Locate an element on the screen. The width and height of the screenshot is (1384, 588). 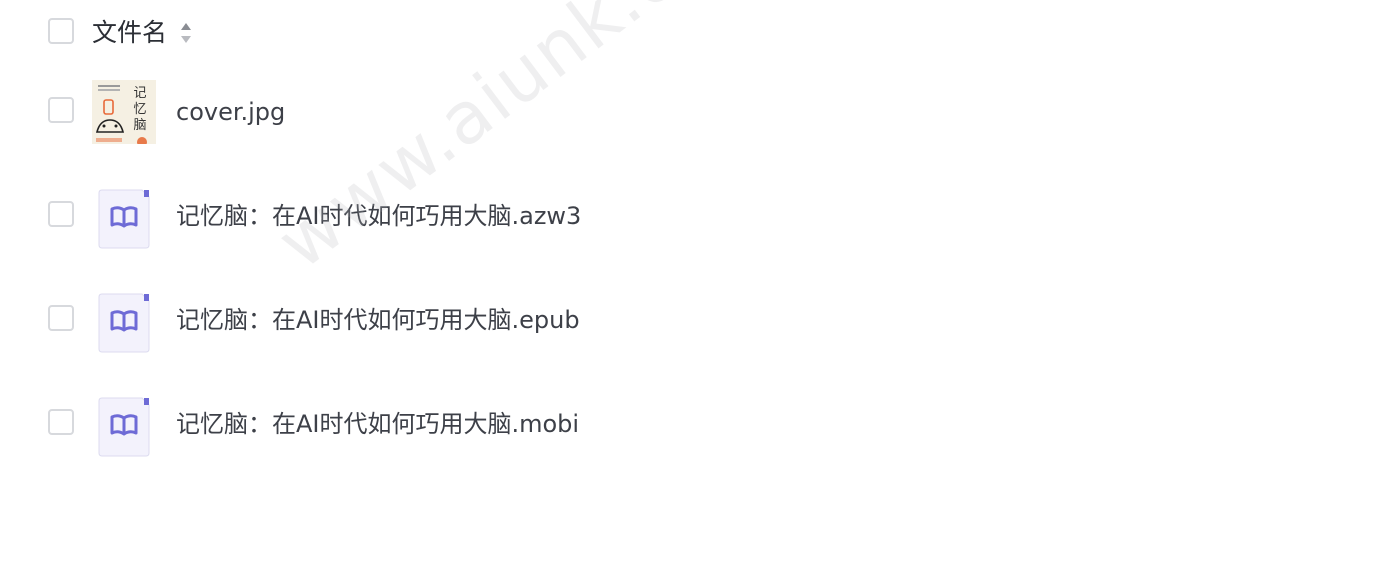
column-title-filename: 文件名 is located at coordinates (129, 33).